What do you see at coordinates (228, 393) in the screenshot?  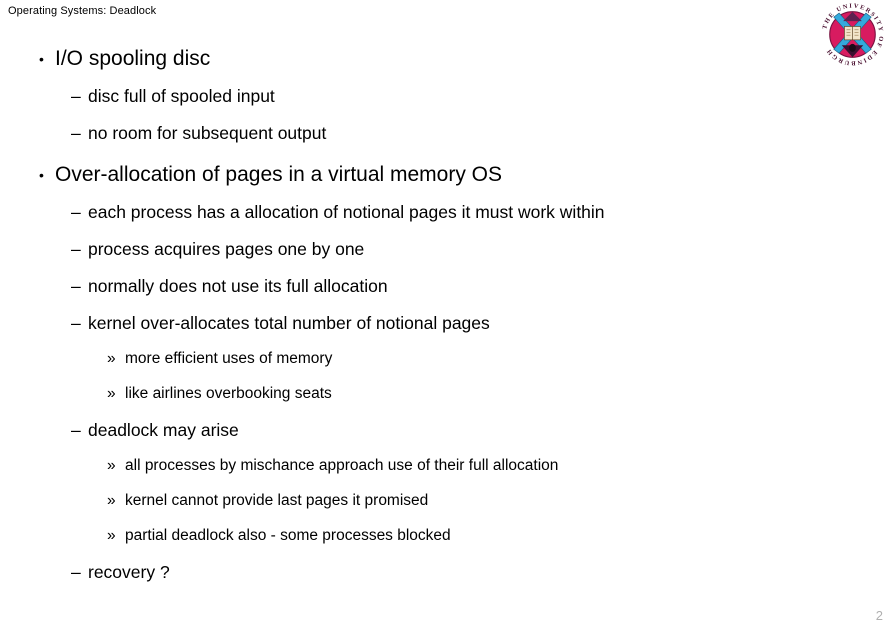 I see `bullet-text: like airlines overbooking seats` at bounding box center [228, 393].